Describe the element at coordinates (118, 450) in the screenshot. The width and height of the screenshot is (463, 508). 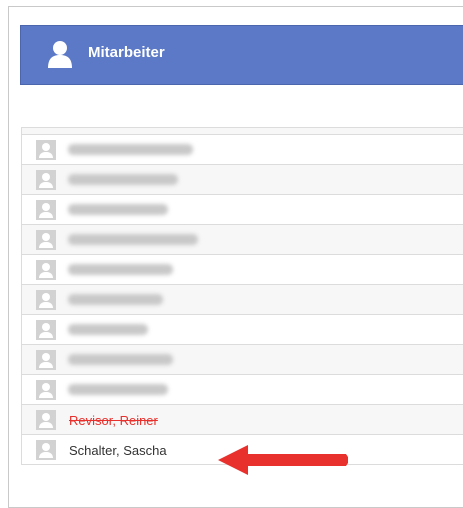
I see `employee-name: Schalter, Sascha` at that location.